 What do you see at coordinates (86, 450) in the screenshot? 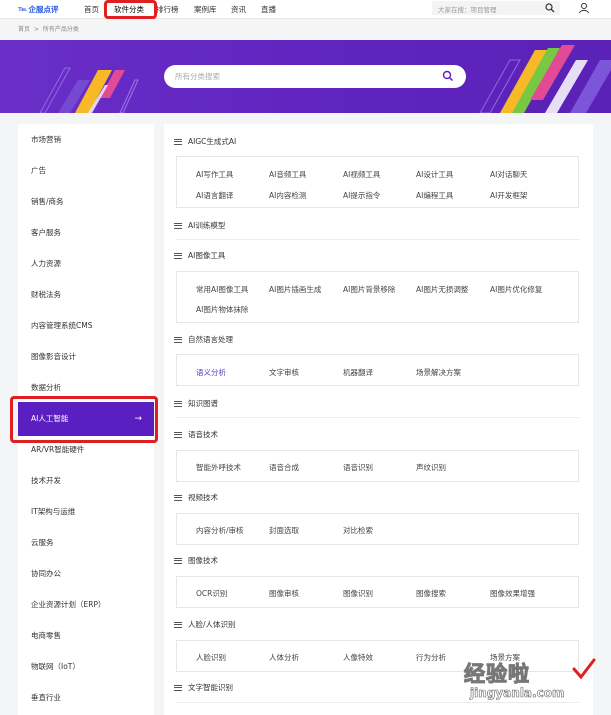
I see `sidebar-item-ar-vr: AR/VR智能硬件` at bounding box center [86, 450].